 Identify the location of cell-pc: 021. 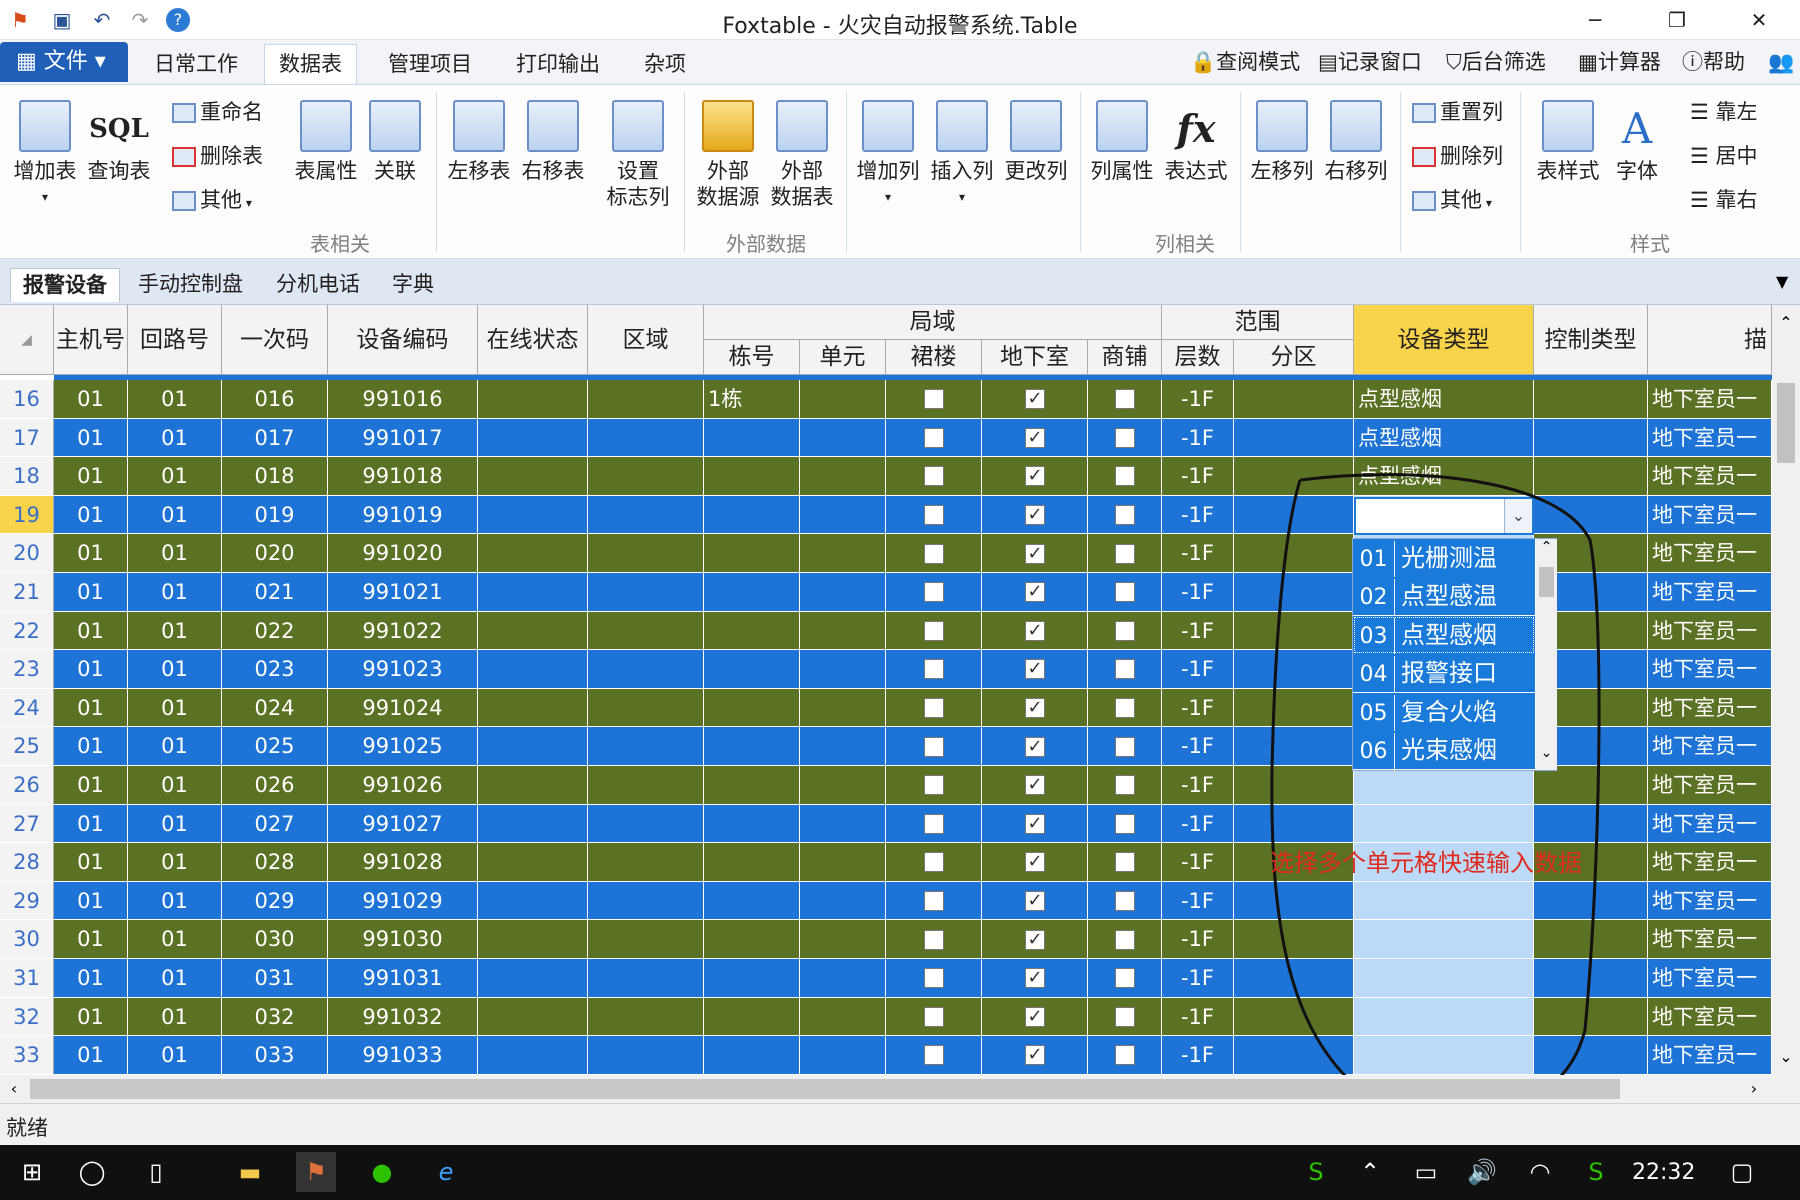
(275, 592).